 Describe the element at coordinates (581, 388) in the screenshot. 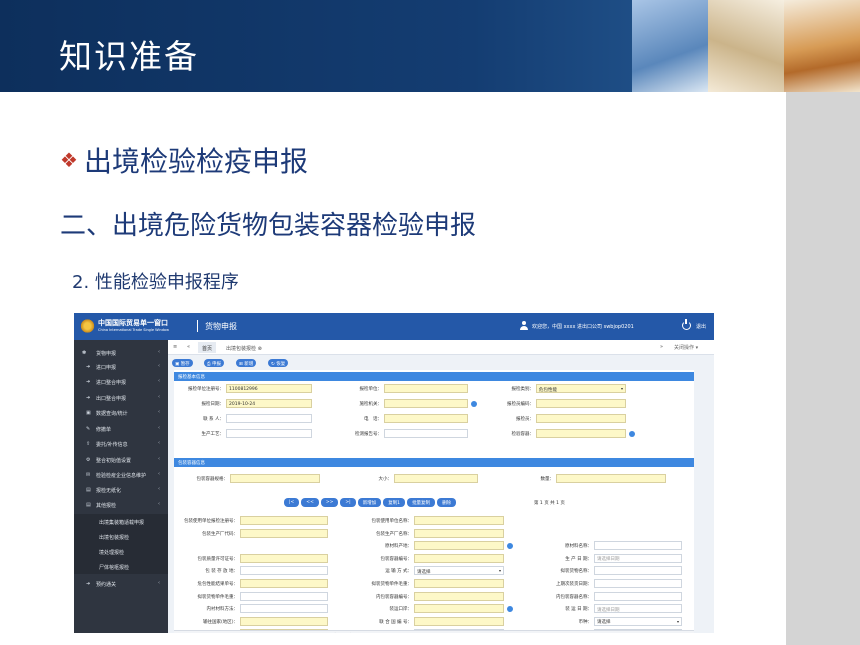

I see `field-select: 危包性能` at that location.